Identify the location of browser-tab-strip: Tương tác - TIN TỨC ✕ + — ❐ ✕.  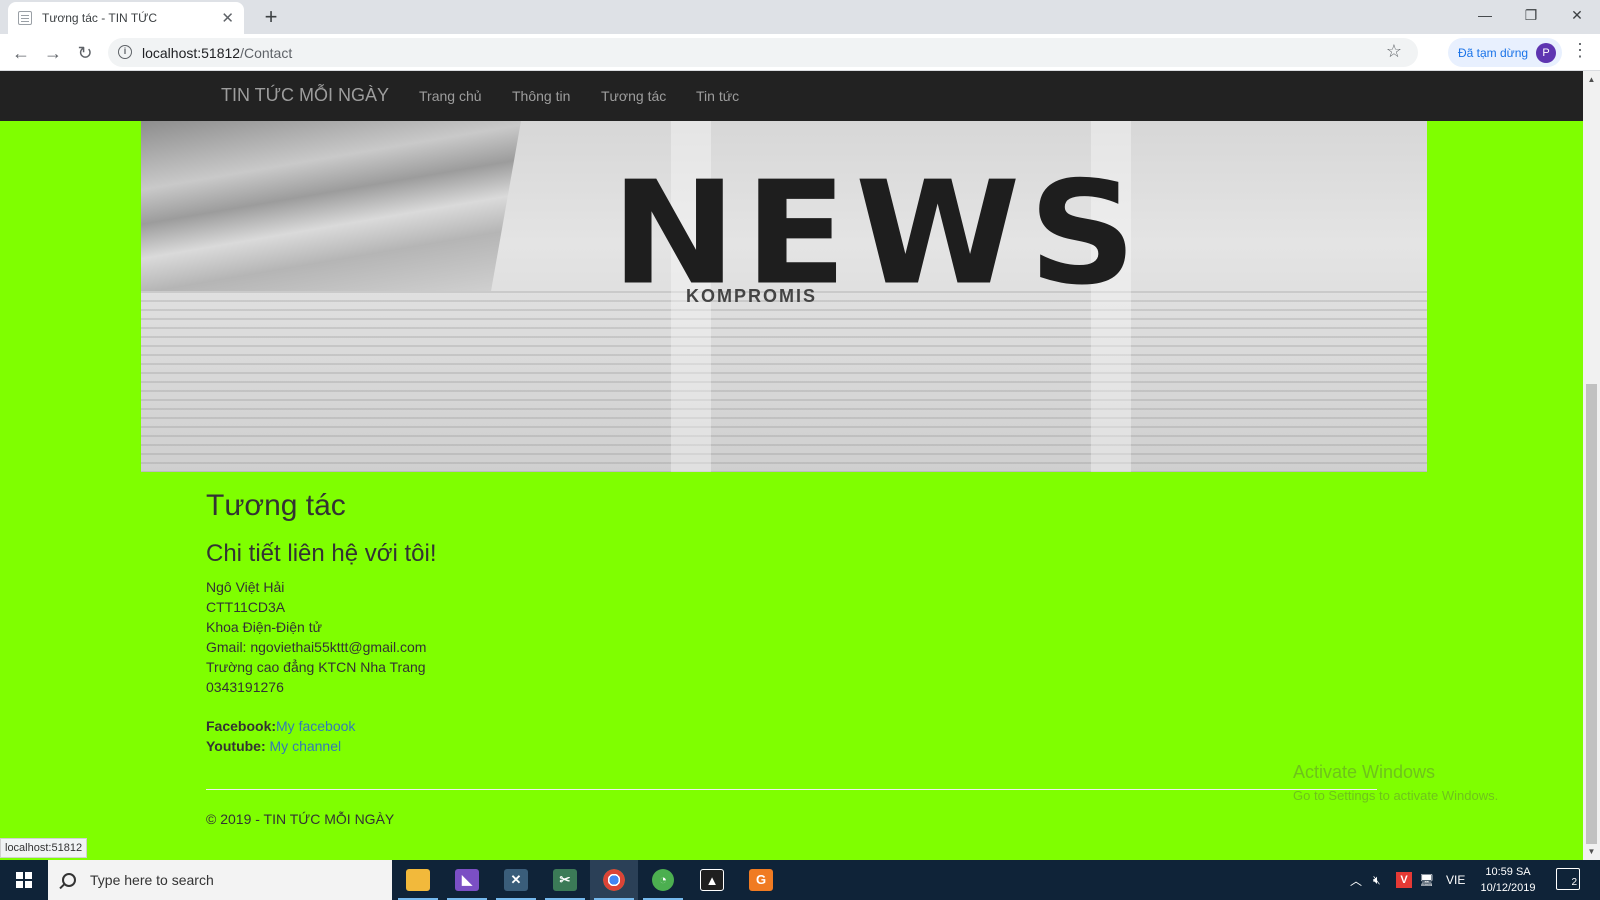
(800, 17).